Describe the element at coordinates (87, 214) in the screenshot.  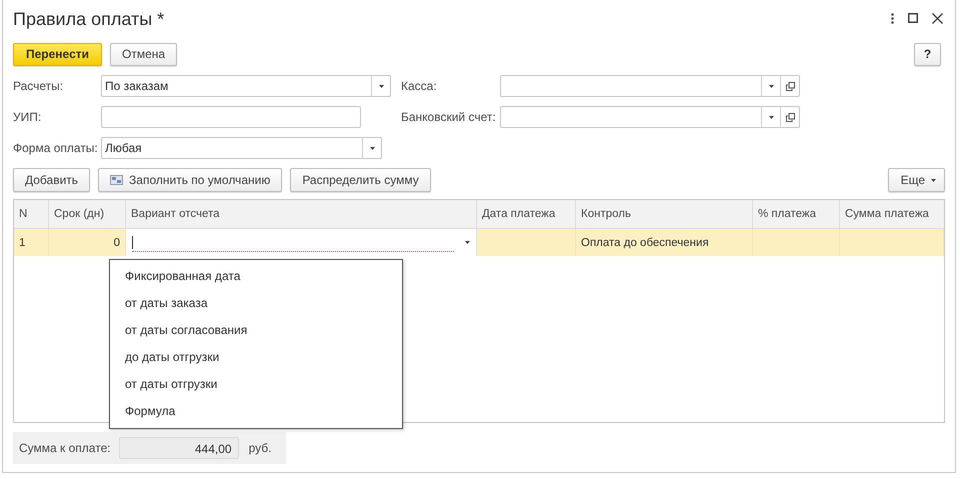
I see `column-header: Срок (дн)` at that location.